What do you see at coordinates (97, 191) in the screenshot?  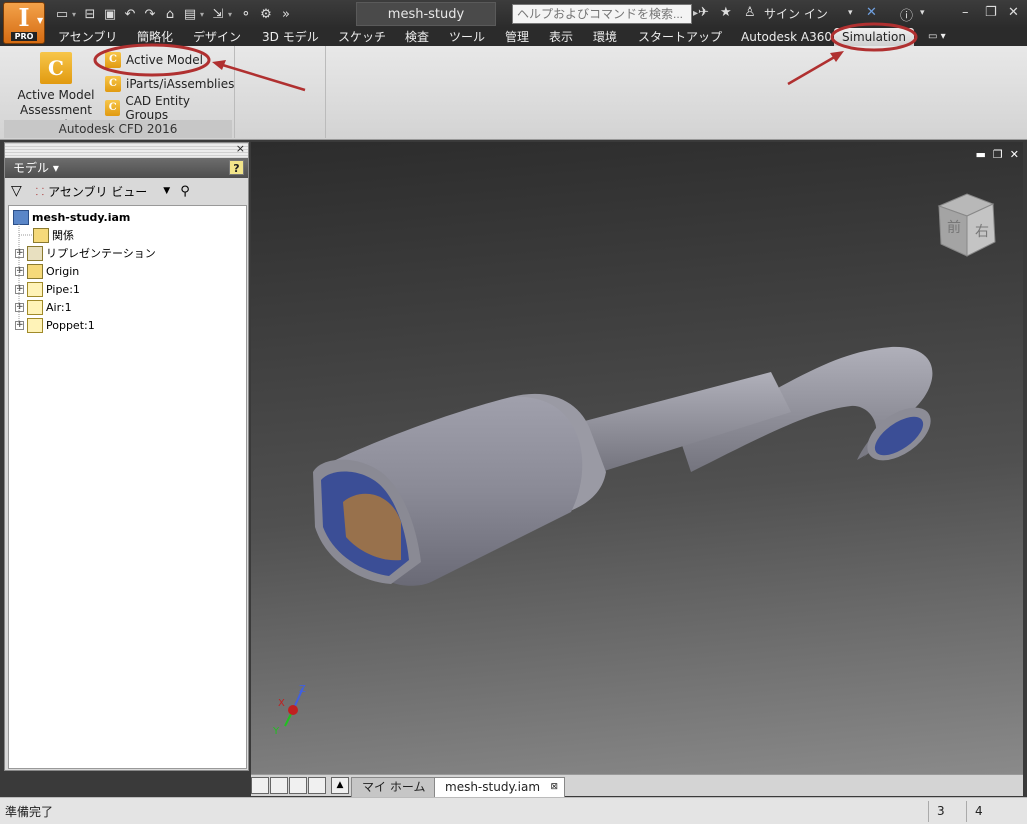 I see `view-selector-label: アセンブリ ビュー` at bounding box center [97, 191].